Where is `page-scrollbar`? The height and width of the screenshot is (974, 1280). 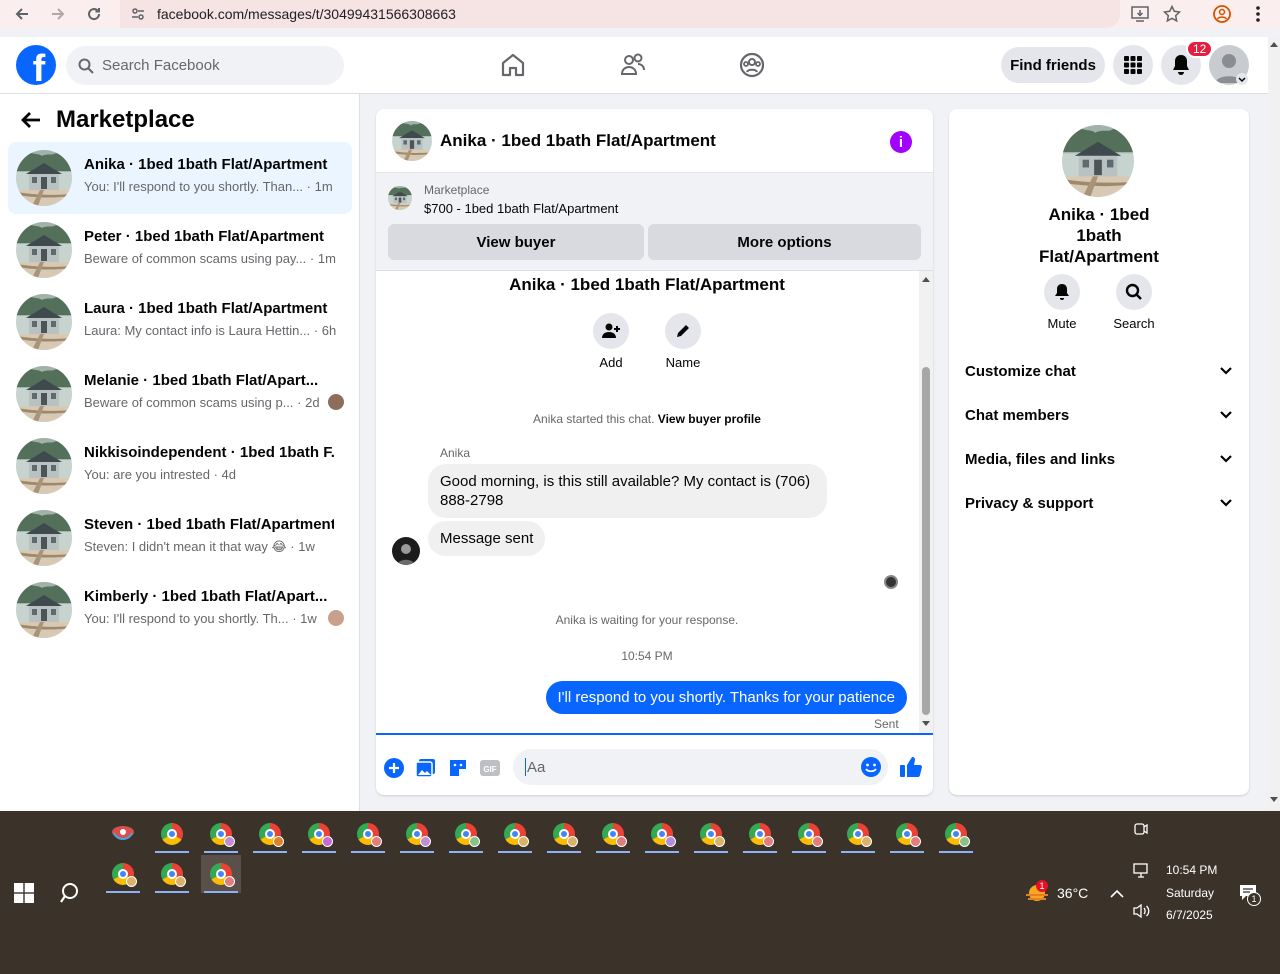 page-scrollbar is located at coordinates (1274, 424).